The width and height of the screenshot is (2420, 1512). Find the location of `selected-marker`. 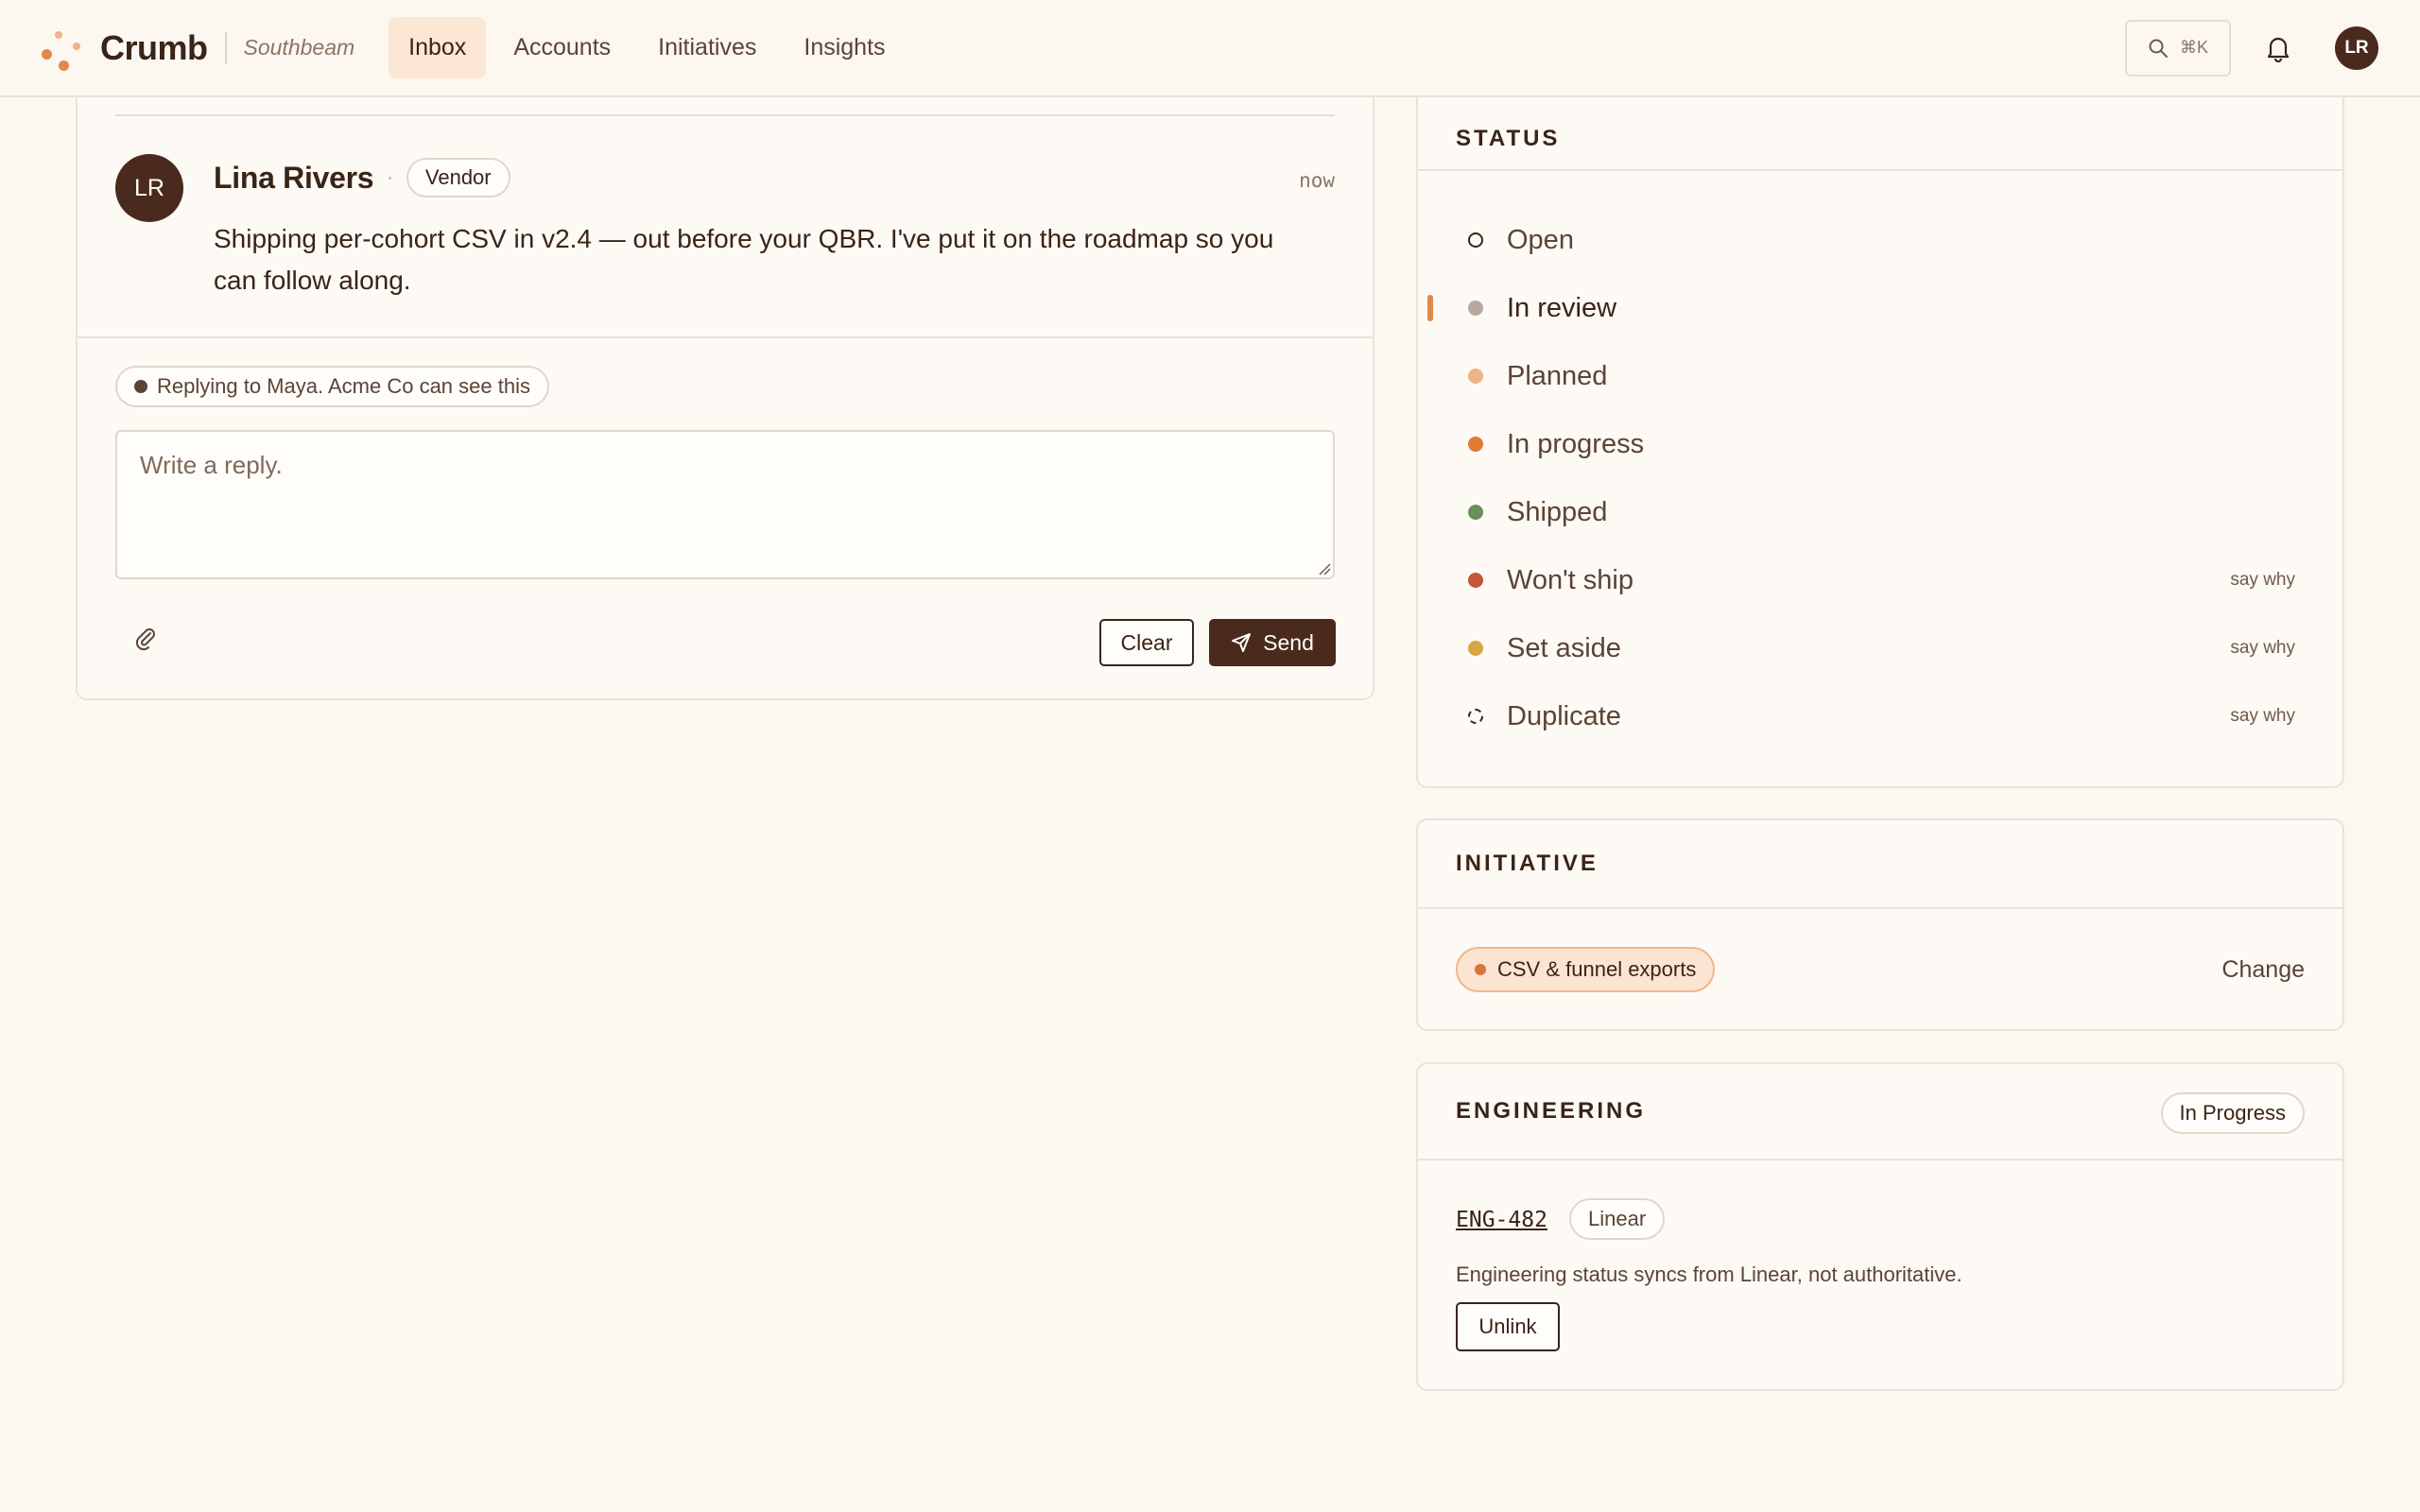

selected-marker is located at coordinates (1430, 308).